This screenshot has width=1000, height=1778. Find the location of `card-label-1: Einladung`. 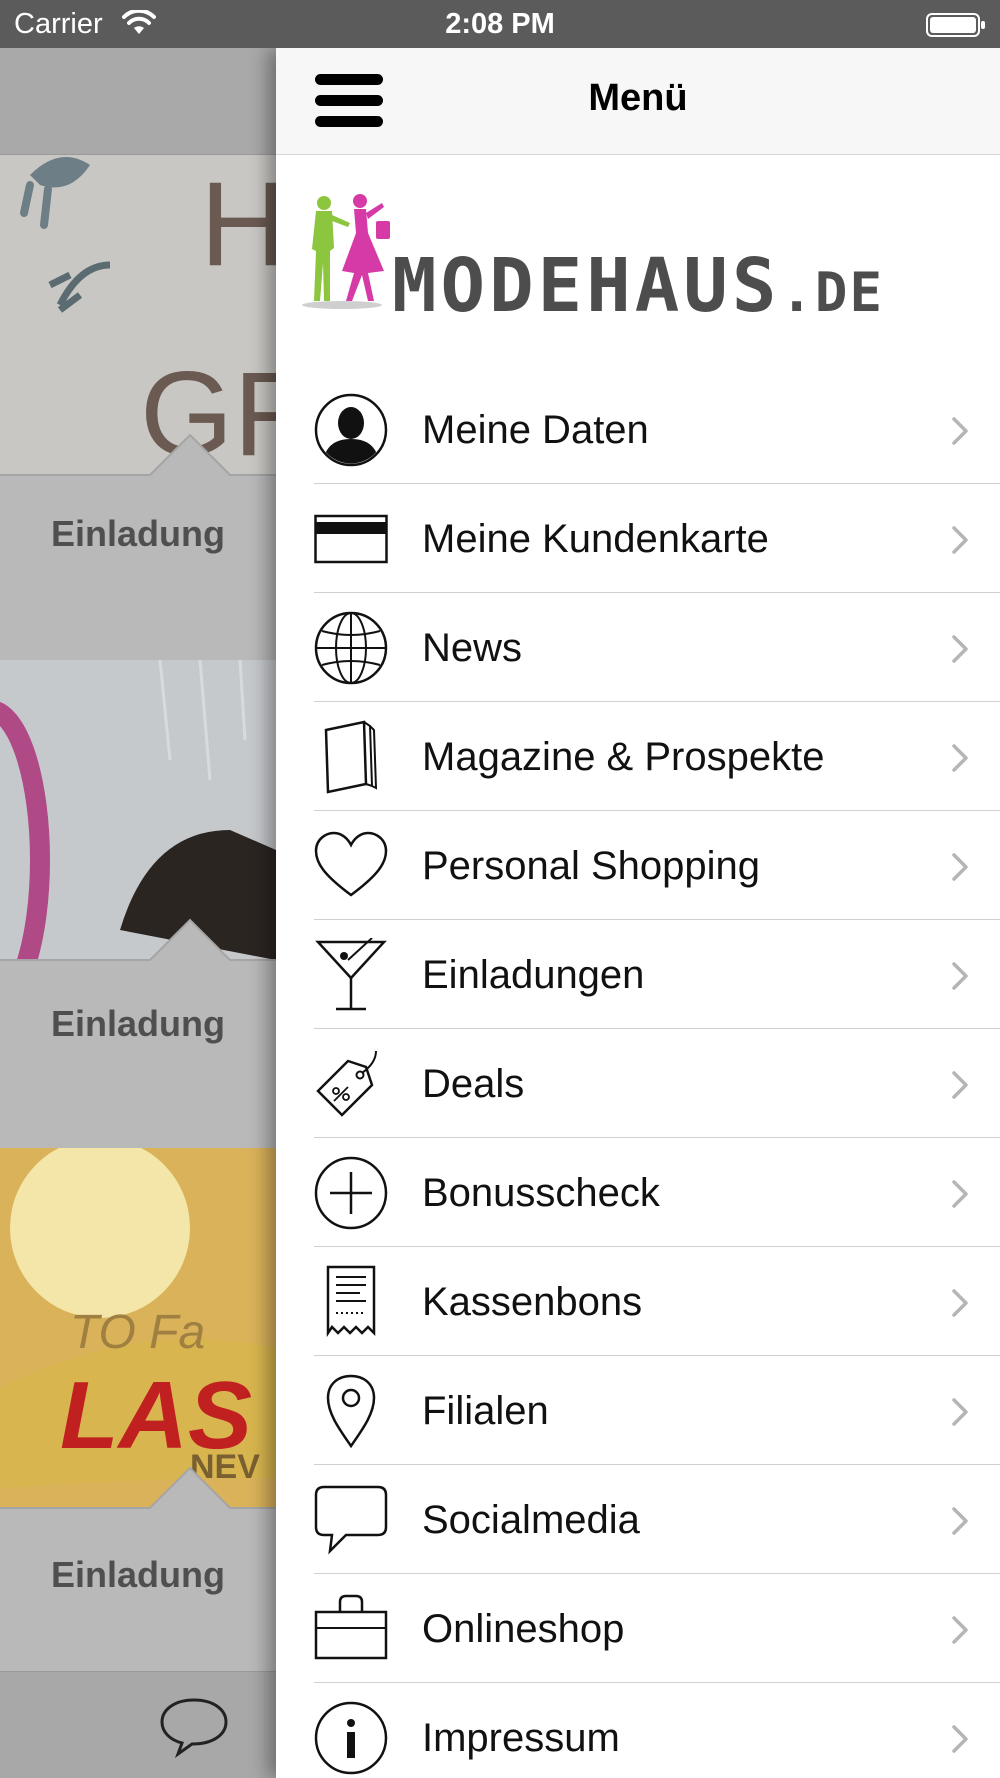

card-label-1: Einladung is located at coordinates (138, 533).